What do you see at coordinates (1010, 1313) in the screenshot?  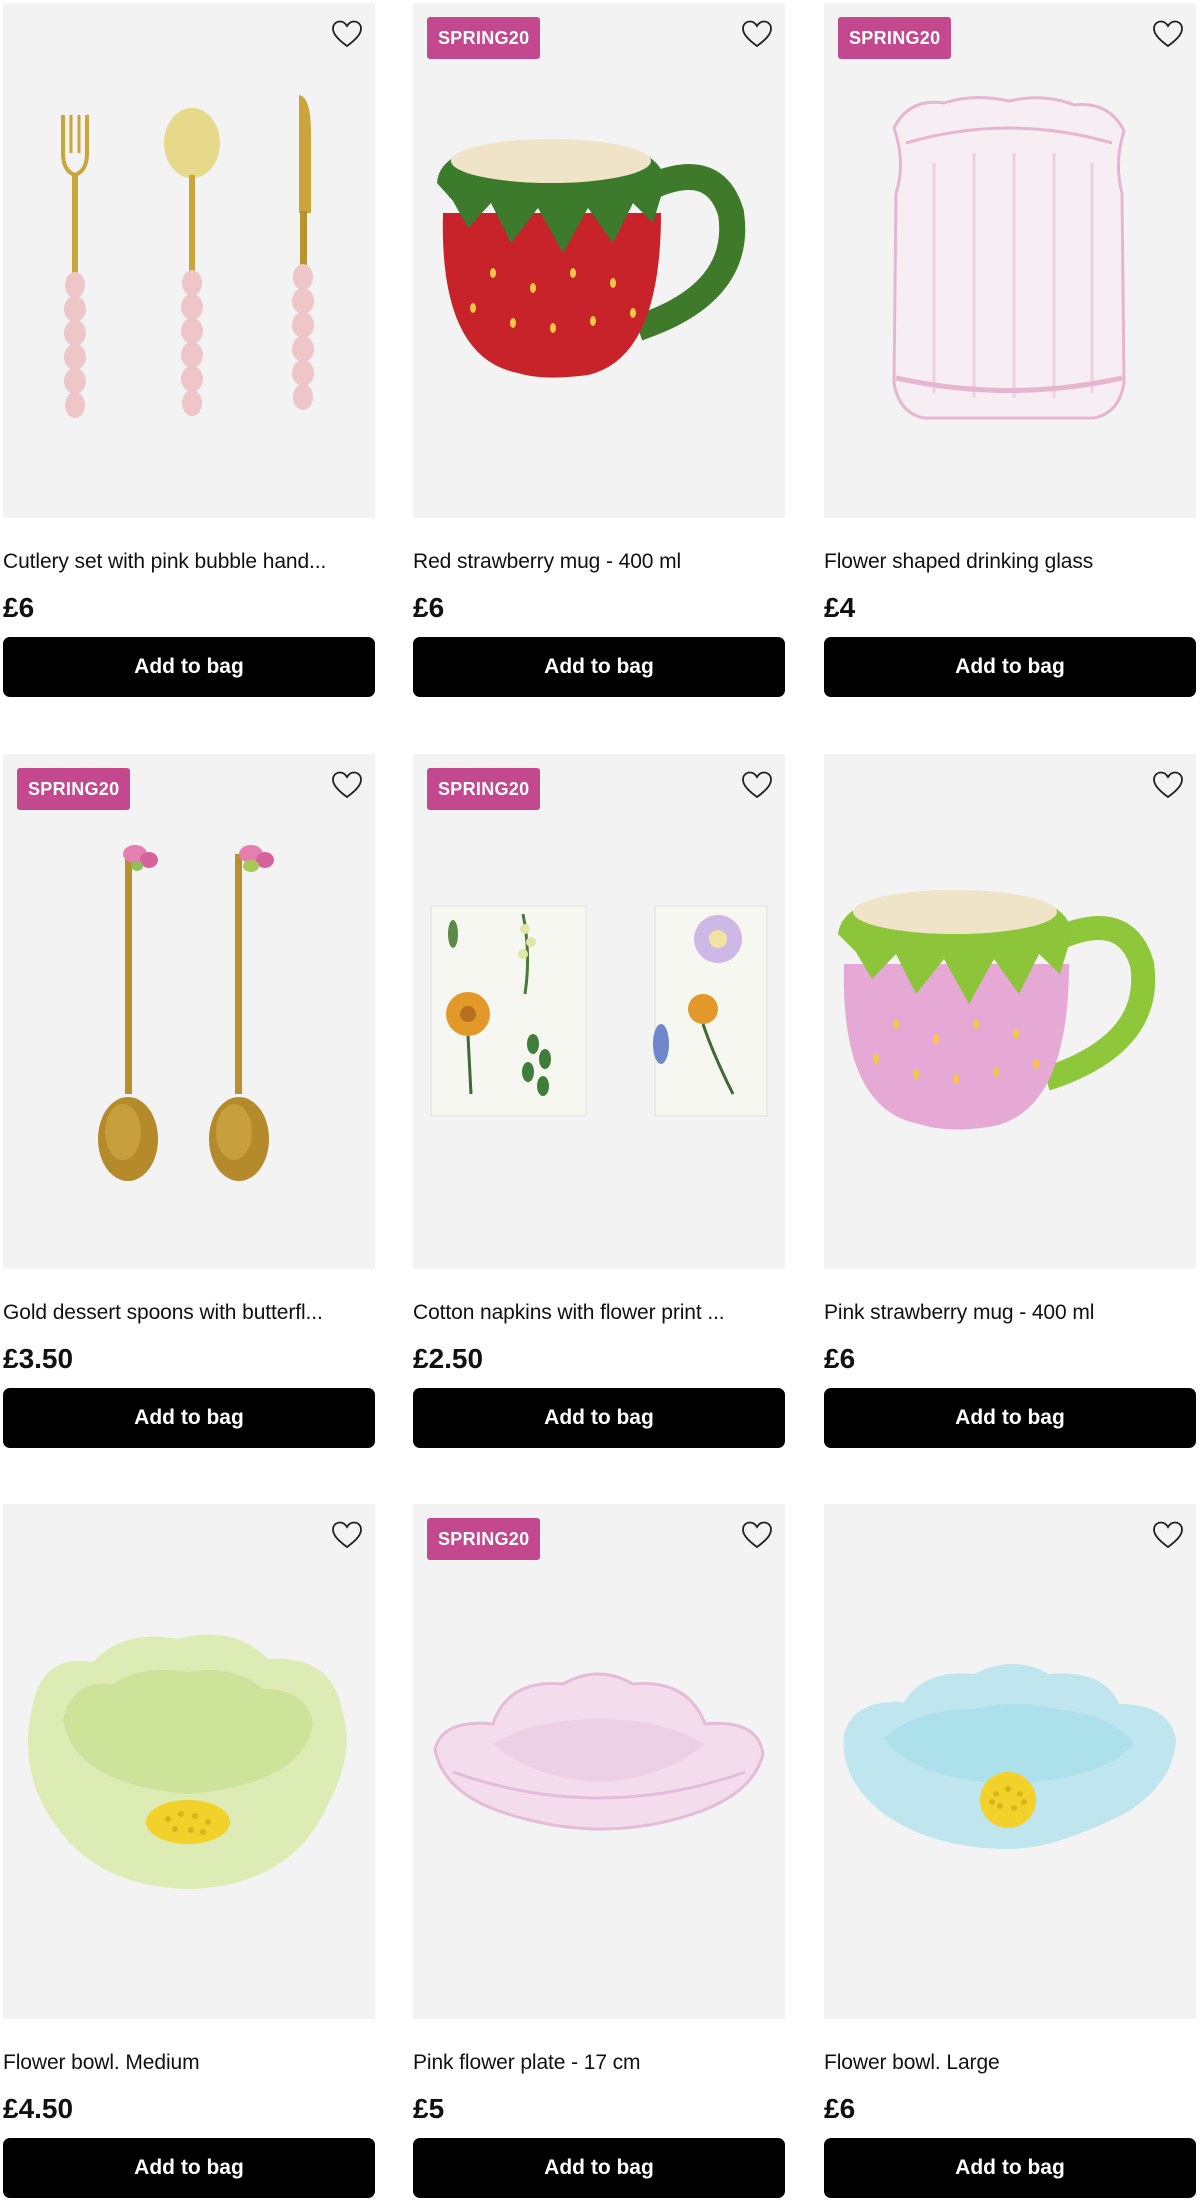 I see `product-title: Pink strawberry mug - 400 ml` at bounding box center [1010, 1313].